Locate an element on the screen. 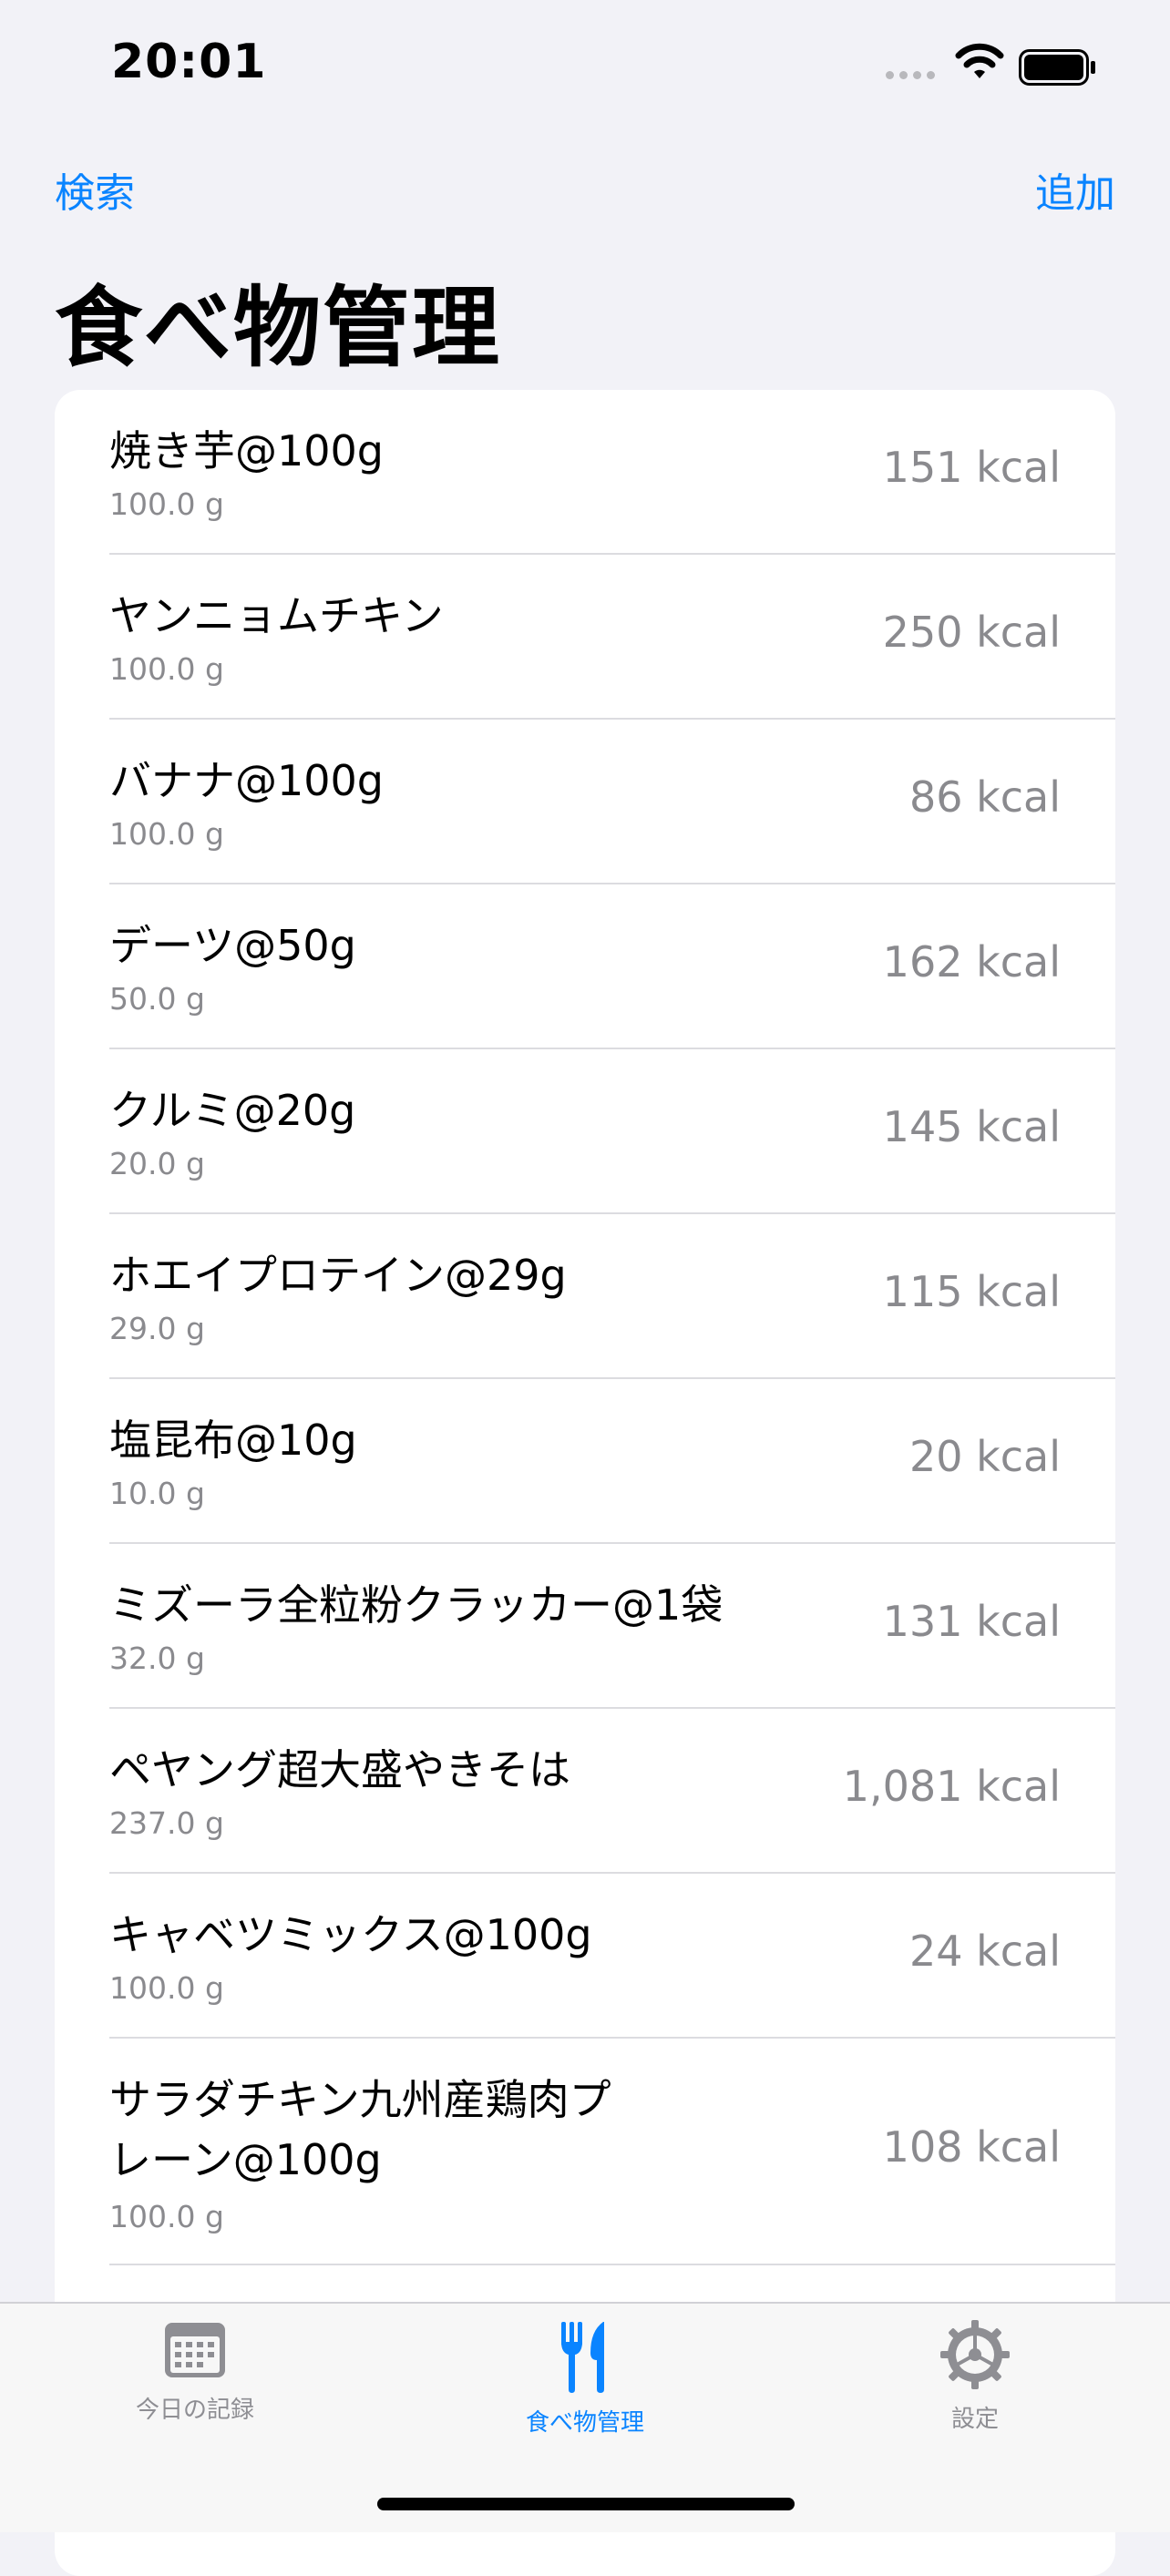 The width and height of the screenshot is (1170, 2576). food-kcal: 20 kcal is located at coordinates (985, 1457).